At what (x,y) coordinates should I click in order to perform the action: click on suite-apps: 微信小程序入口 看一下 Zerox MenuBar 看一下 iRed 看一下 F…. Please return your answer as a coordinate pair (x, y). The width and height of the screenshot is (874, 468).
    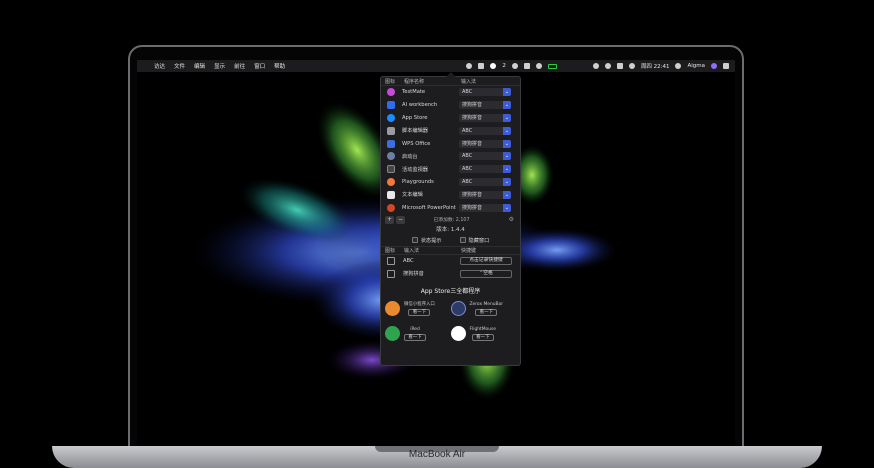
    Looking at the image, I should click on (450, 321).